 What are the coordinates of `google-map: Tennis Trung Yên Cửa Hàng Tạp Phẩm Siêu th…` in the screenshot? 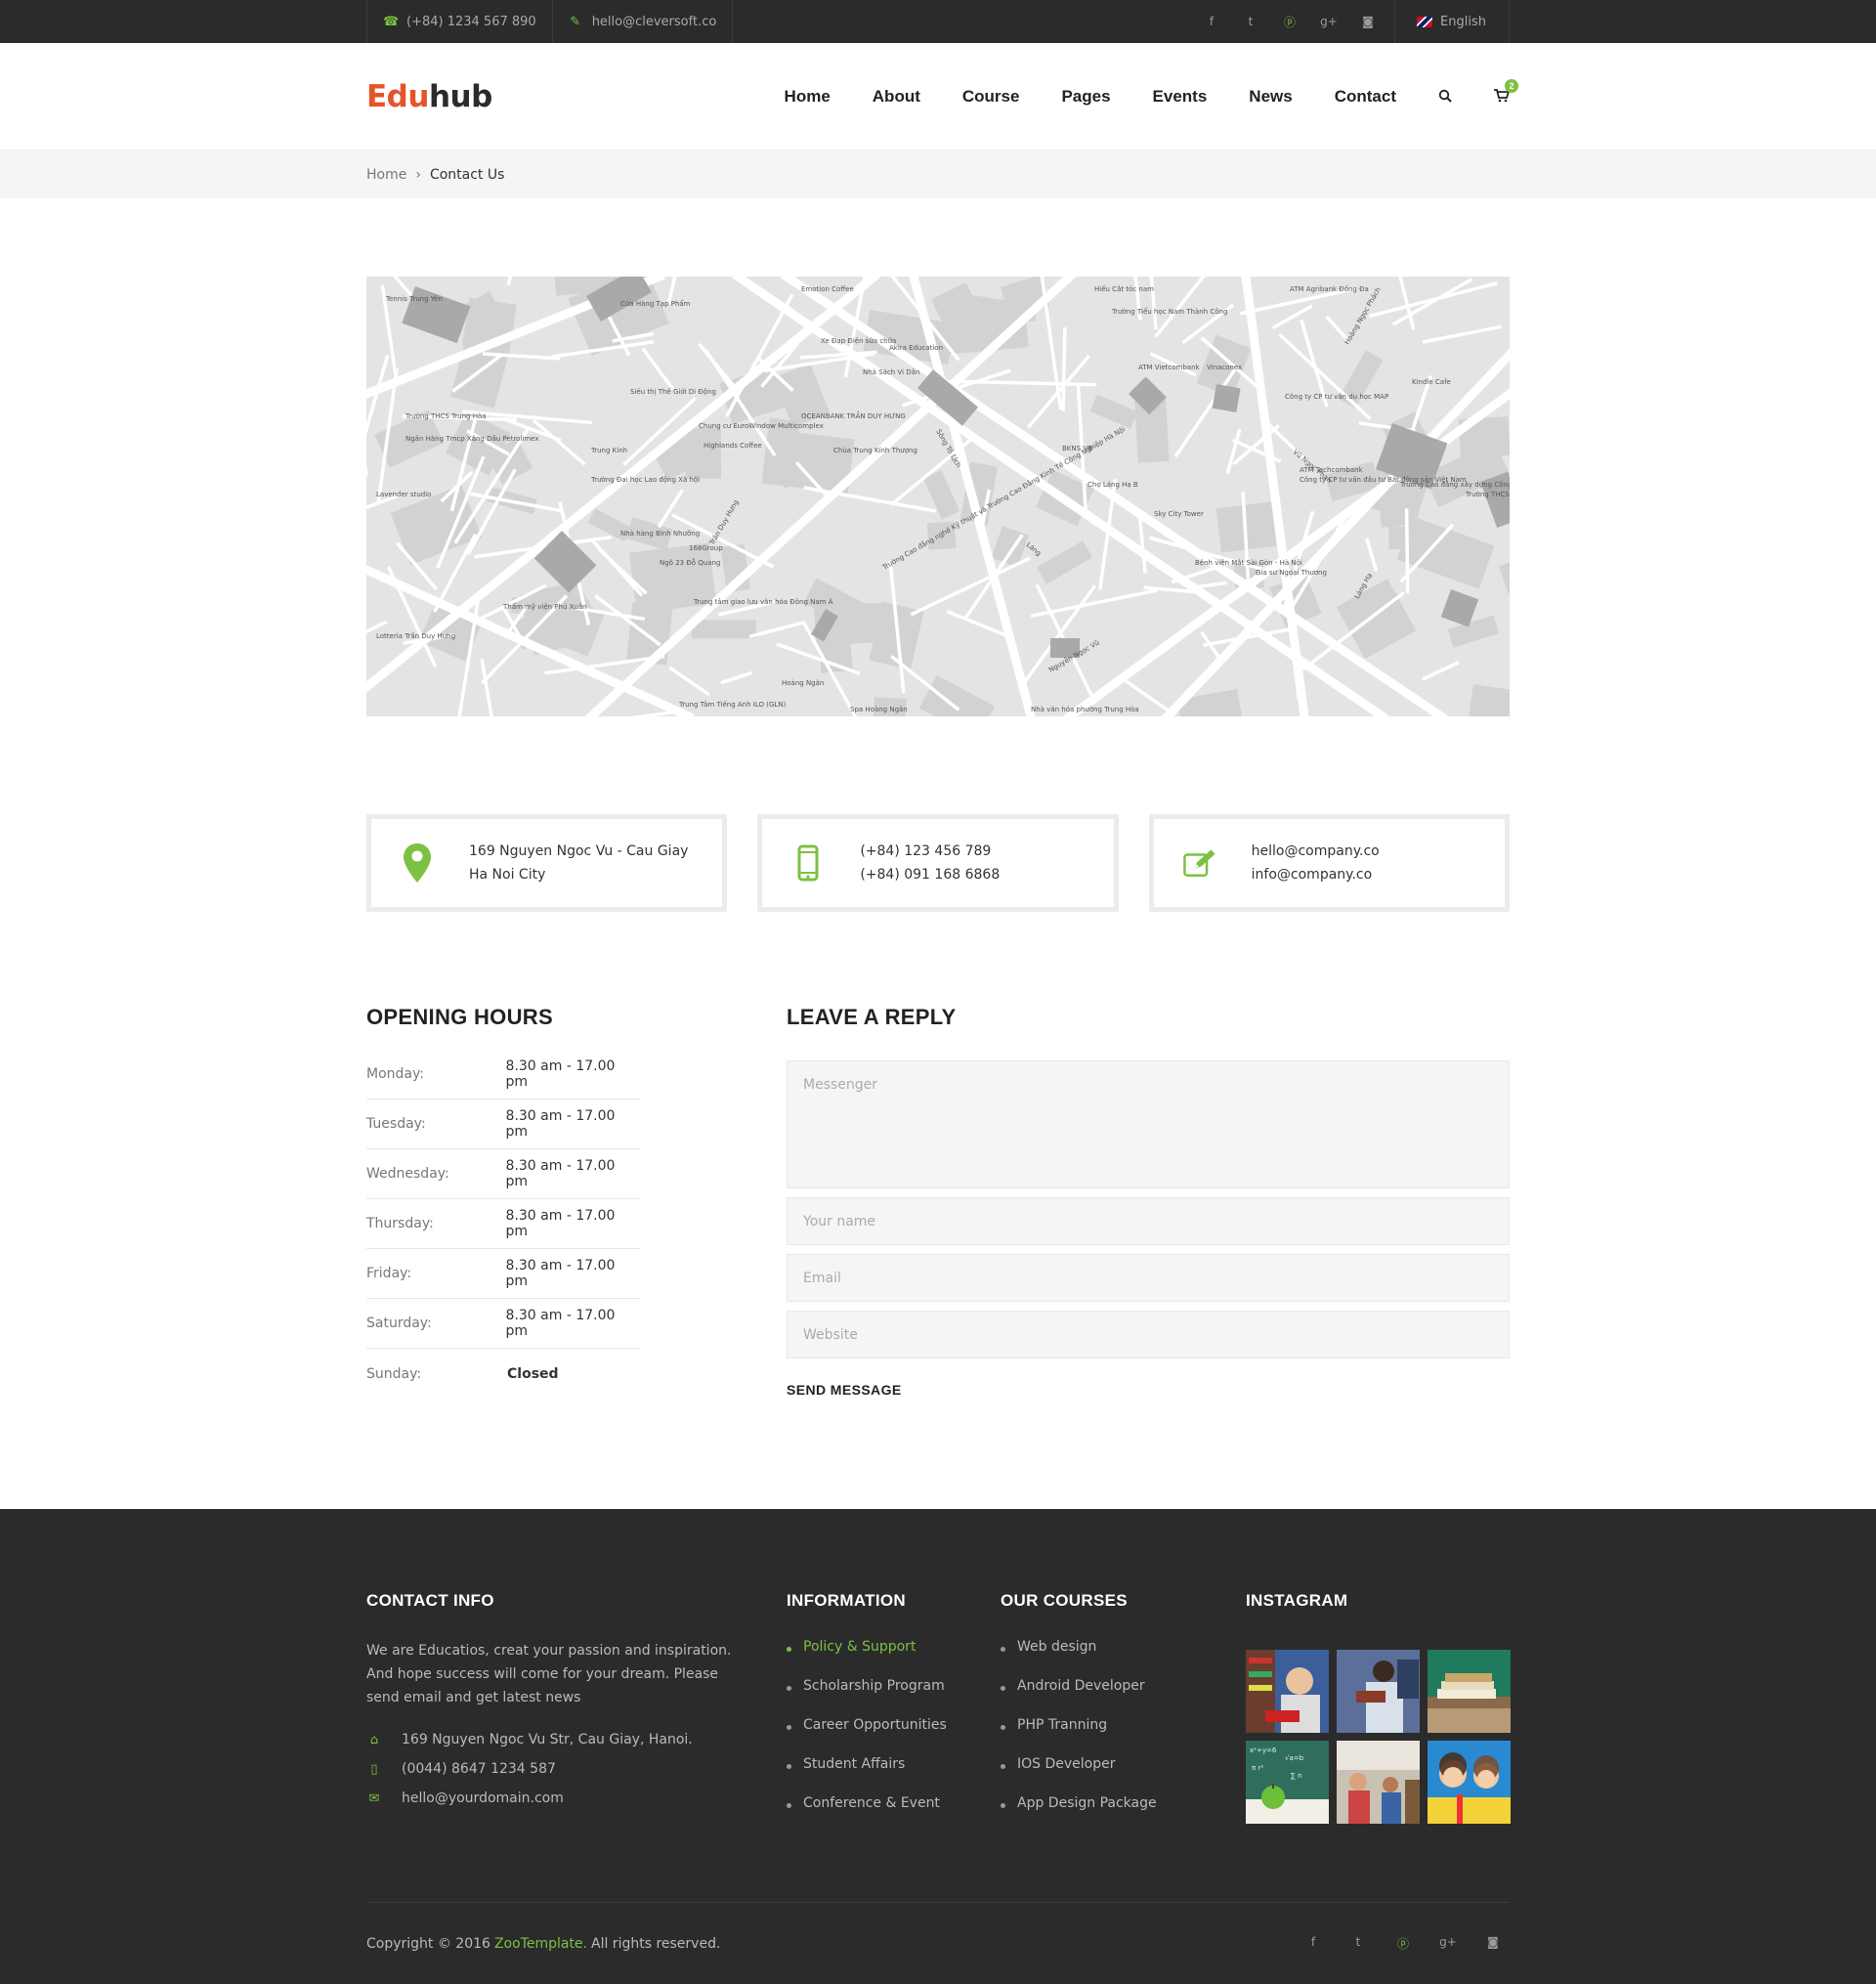 It's located at (938, 497).